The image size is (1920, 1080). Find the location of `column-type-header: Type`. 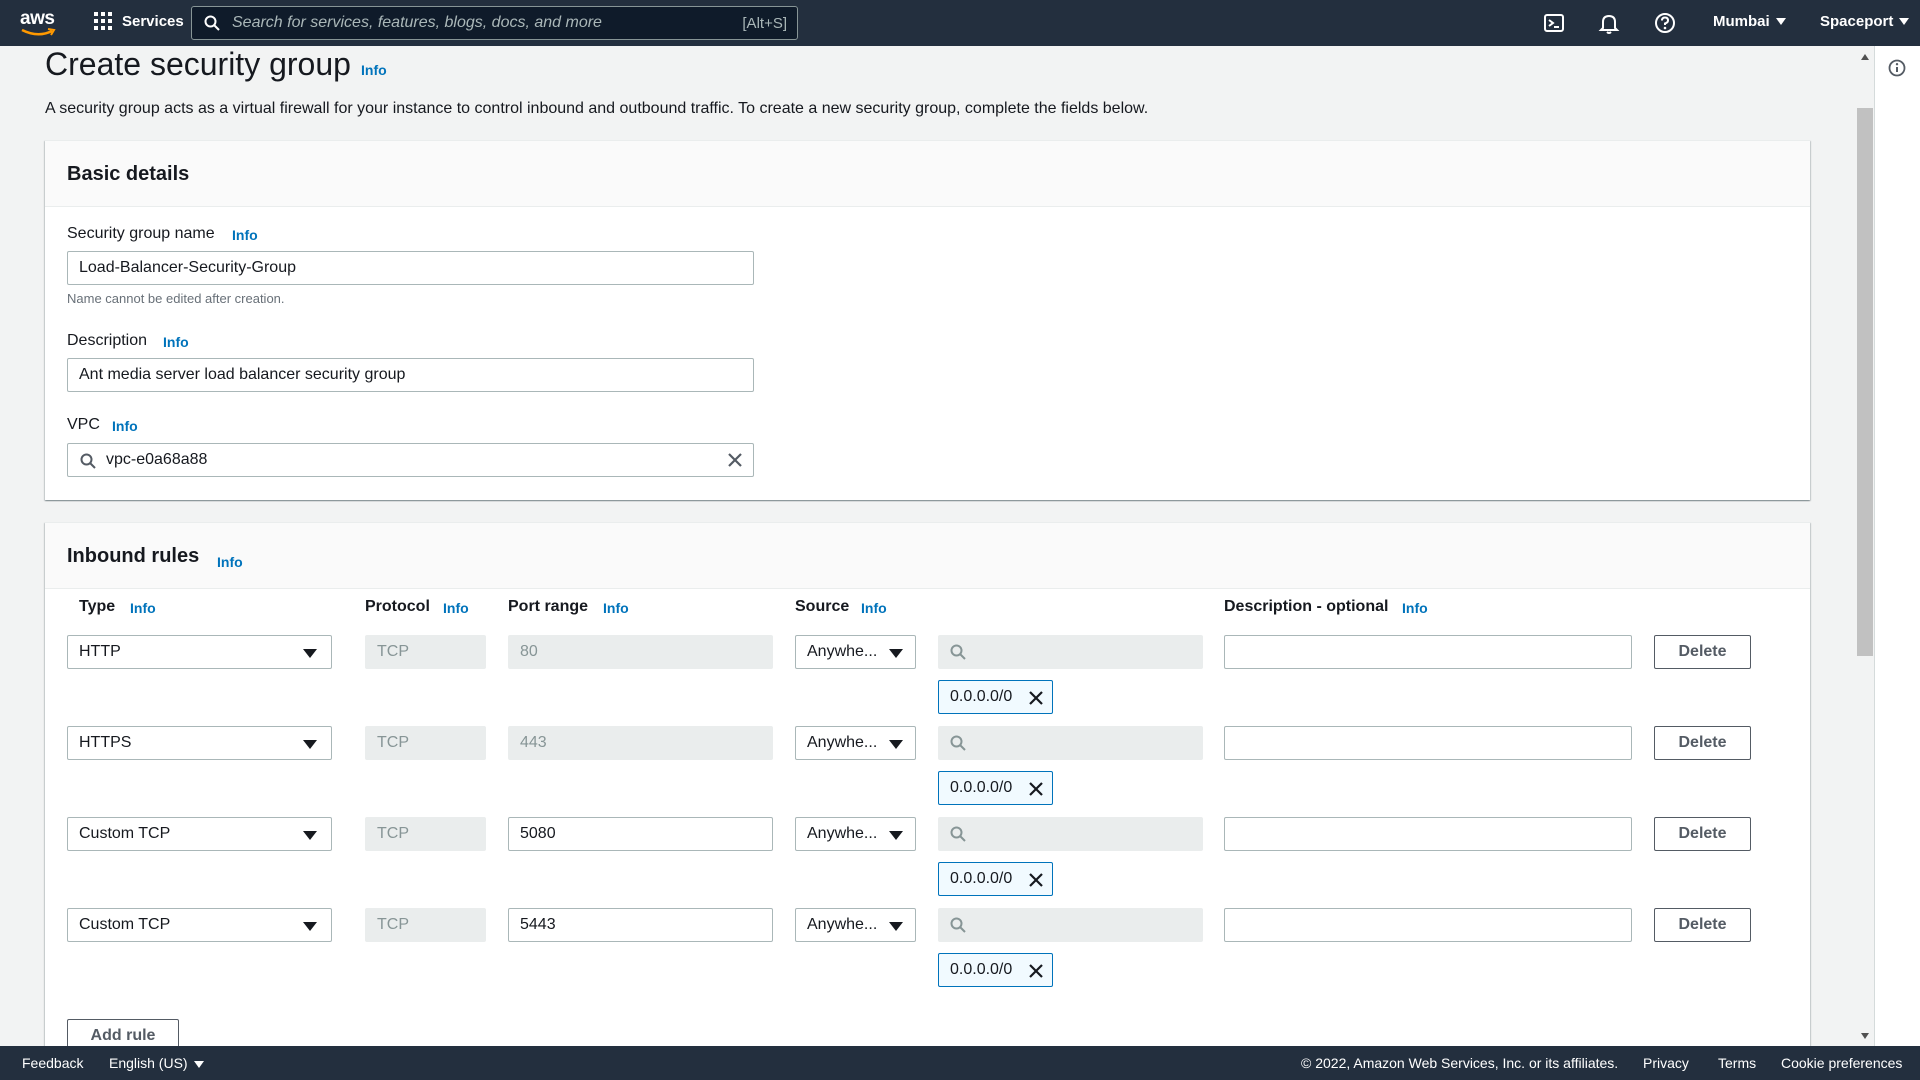

column-type-header: Type is located at coordinates (97, 606).